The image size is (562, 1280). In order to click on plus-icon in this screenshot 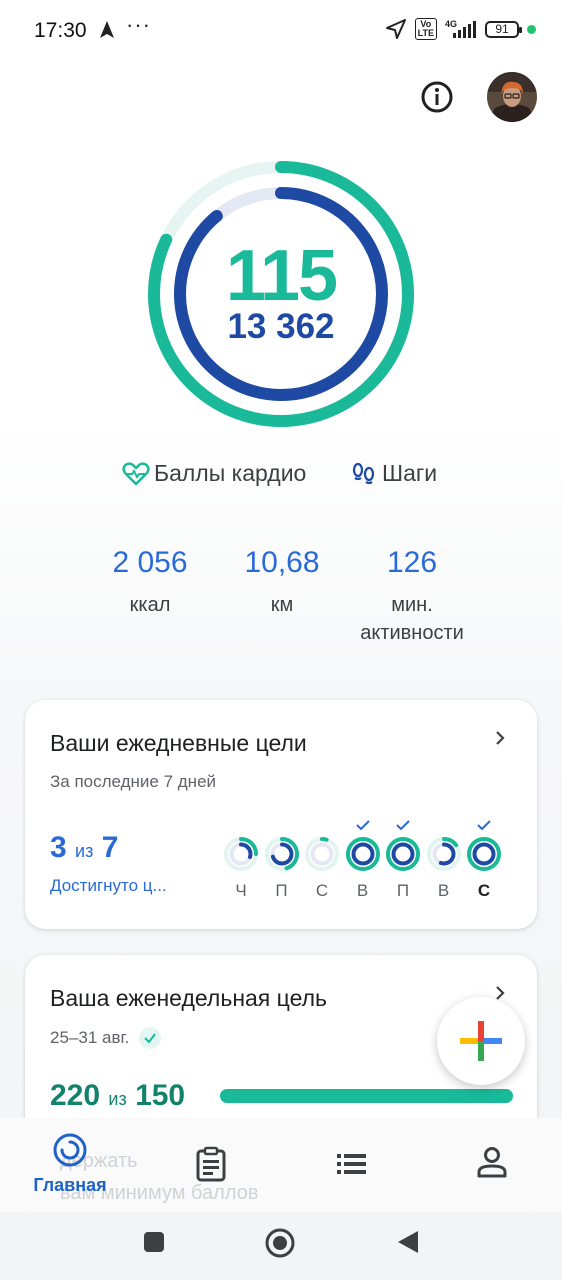, I will do `click(481, 1041)`.